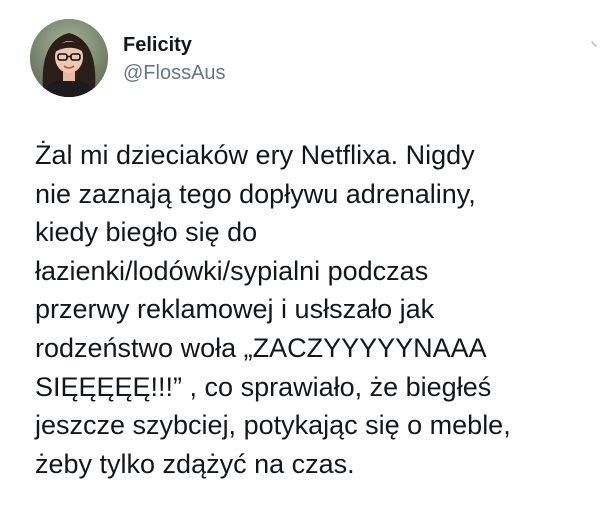 This screenshot has width=609, height=519. I want to click on tweet-text-line: SIĘĘĘĘĘ!!!” , co sprawiało, że biegłeś, so click(263, 386).